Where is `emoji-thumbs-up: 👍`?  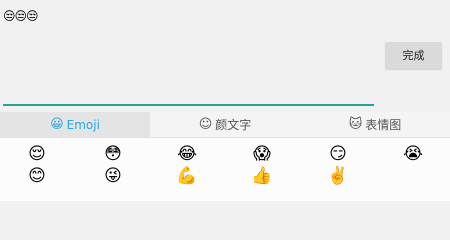 emoji-thumbs-up: 👍 is located at coordinates (262, 176).